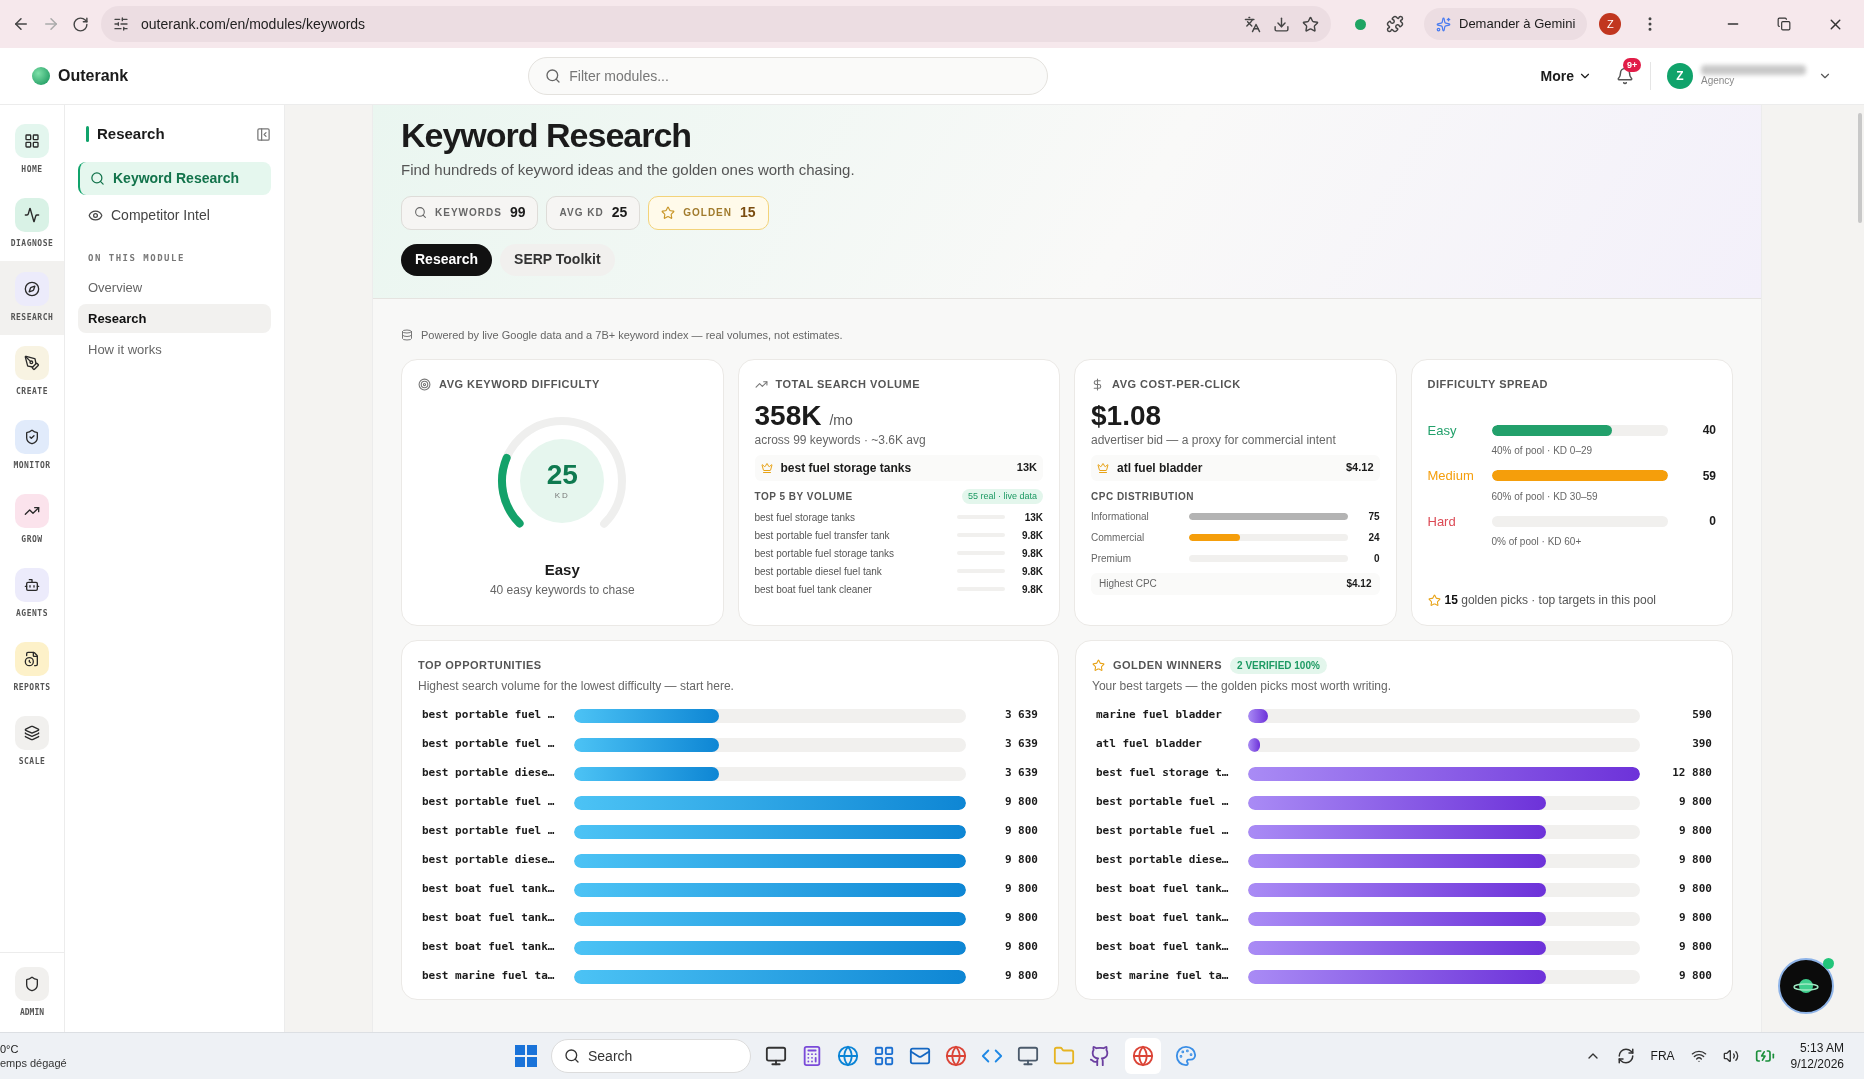  What do you see at coordinates (1698, 1056) in the screenshot?
I see `wifi-icon` at bounding box center [1698, 1056].